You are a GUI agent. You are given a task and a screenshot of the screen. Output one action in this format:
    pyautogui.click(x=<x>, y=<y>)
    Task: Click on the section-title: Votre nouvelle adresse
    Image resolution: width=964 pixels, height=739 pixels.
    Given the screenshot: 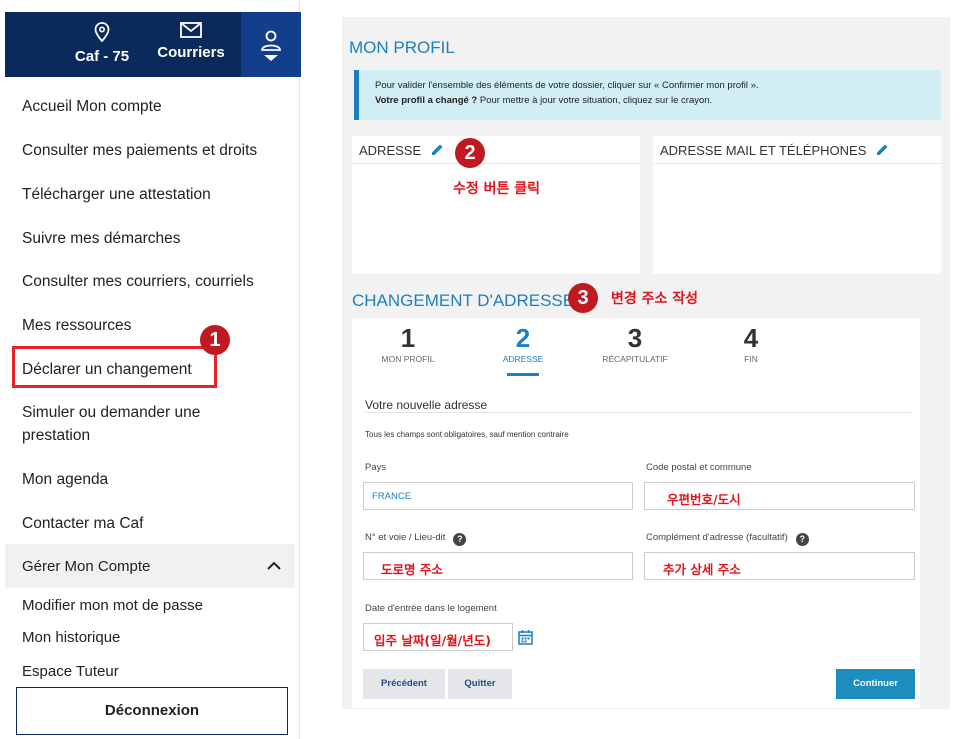 What is the action you would take?
    pyautogui.click(x=426, y=405)
    